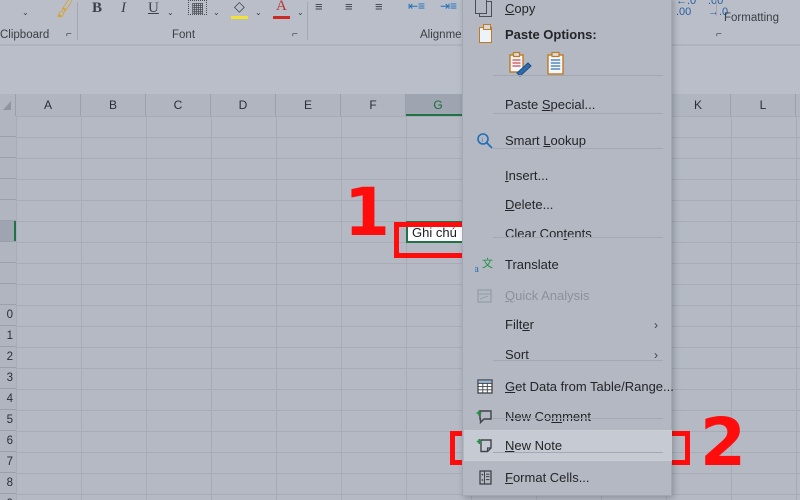 This screenshot has height=500, width=800. Describe the element at coordinates (239, 6) in the screenshot. I see `fill-color-button: ◇` at that location.